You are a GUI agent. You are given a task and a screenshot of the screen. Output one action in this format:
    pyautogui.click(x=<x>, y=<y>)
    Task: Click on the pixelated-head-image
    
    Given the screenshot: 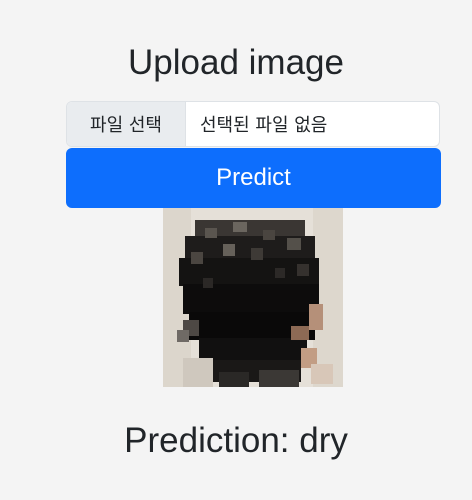 What is the action you would take?
    pyautogui.click(x=253, y=297)
    